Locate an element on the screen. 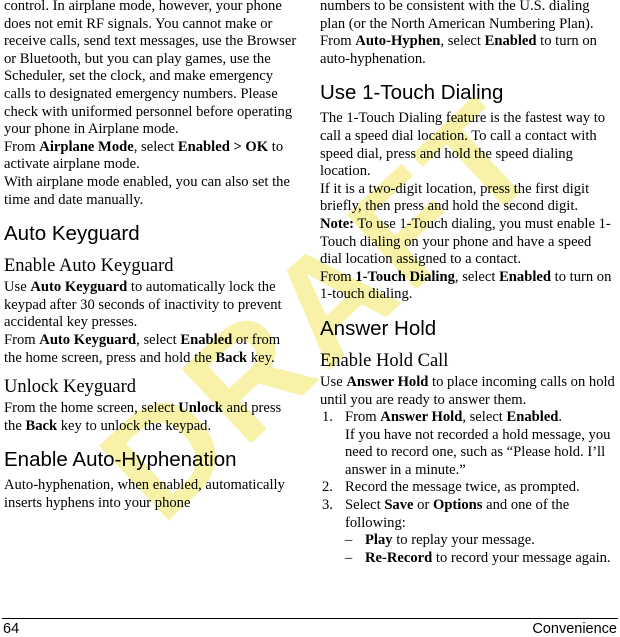 The image size is (620, 637). heading-auto-keyguard: Auto Keyguard is located at coordinates (72, 234).